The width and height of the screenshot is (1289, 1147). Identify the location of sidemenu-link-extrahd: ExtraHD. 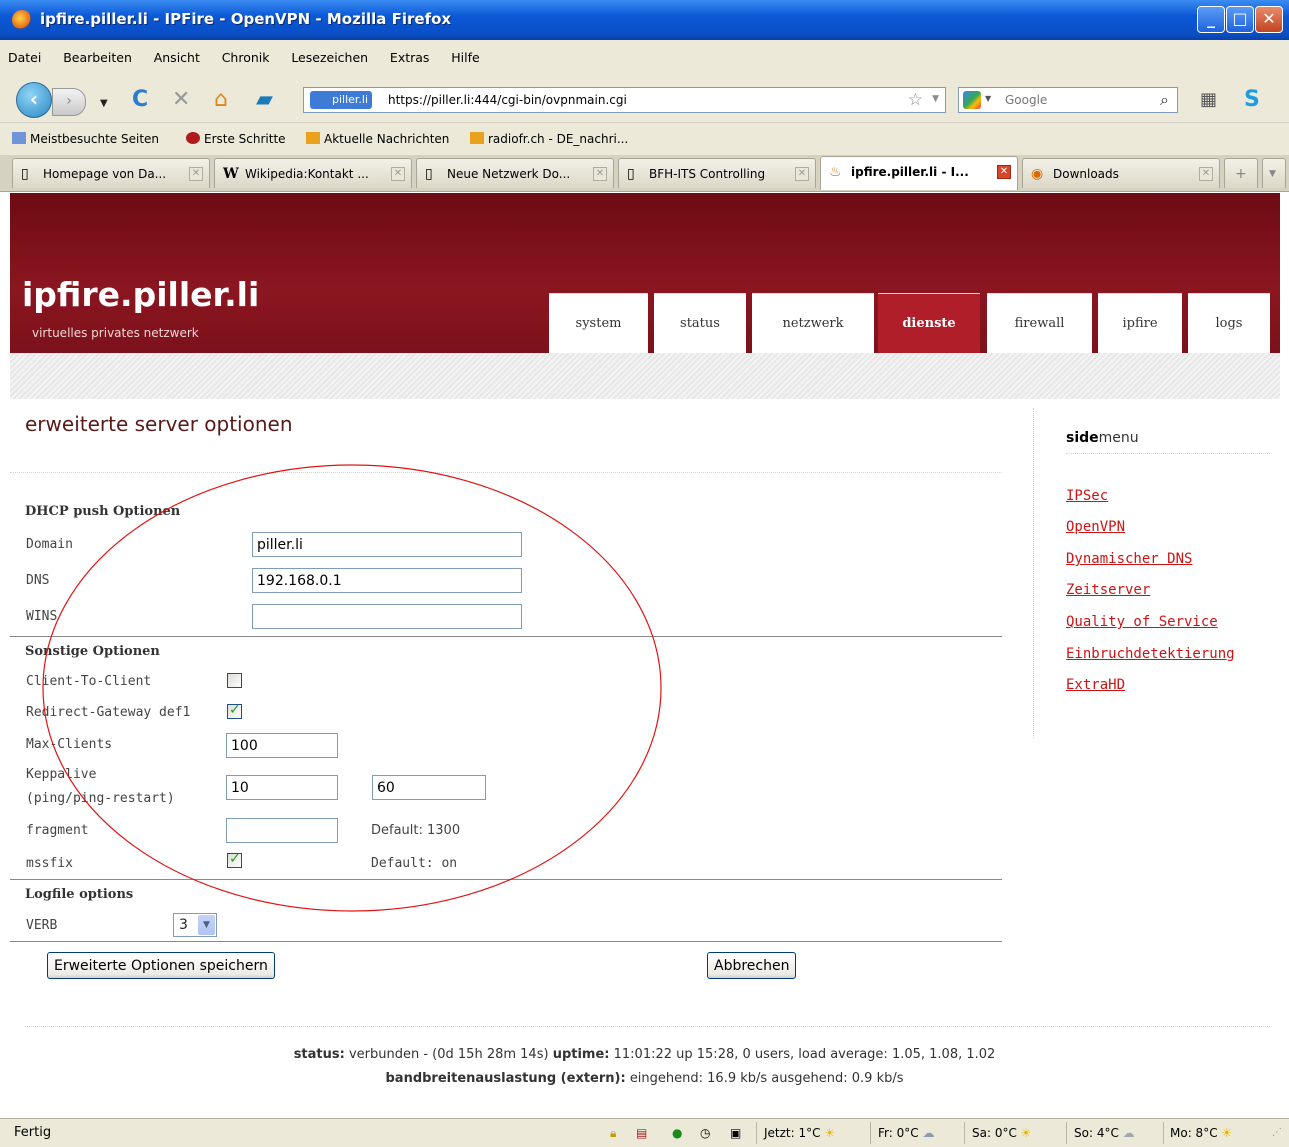
(1095, 685).